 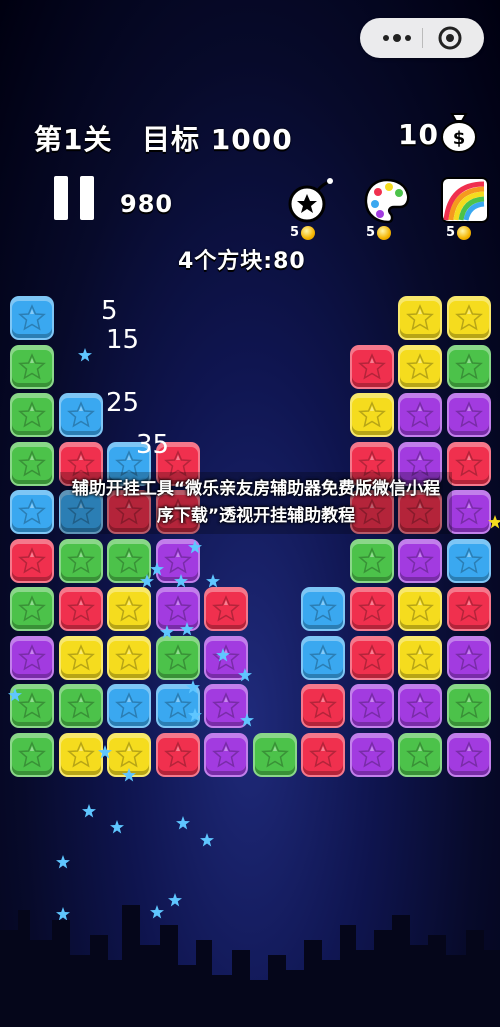 I want to click on score-popup: 15, so click(x=123, y=340).